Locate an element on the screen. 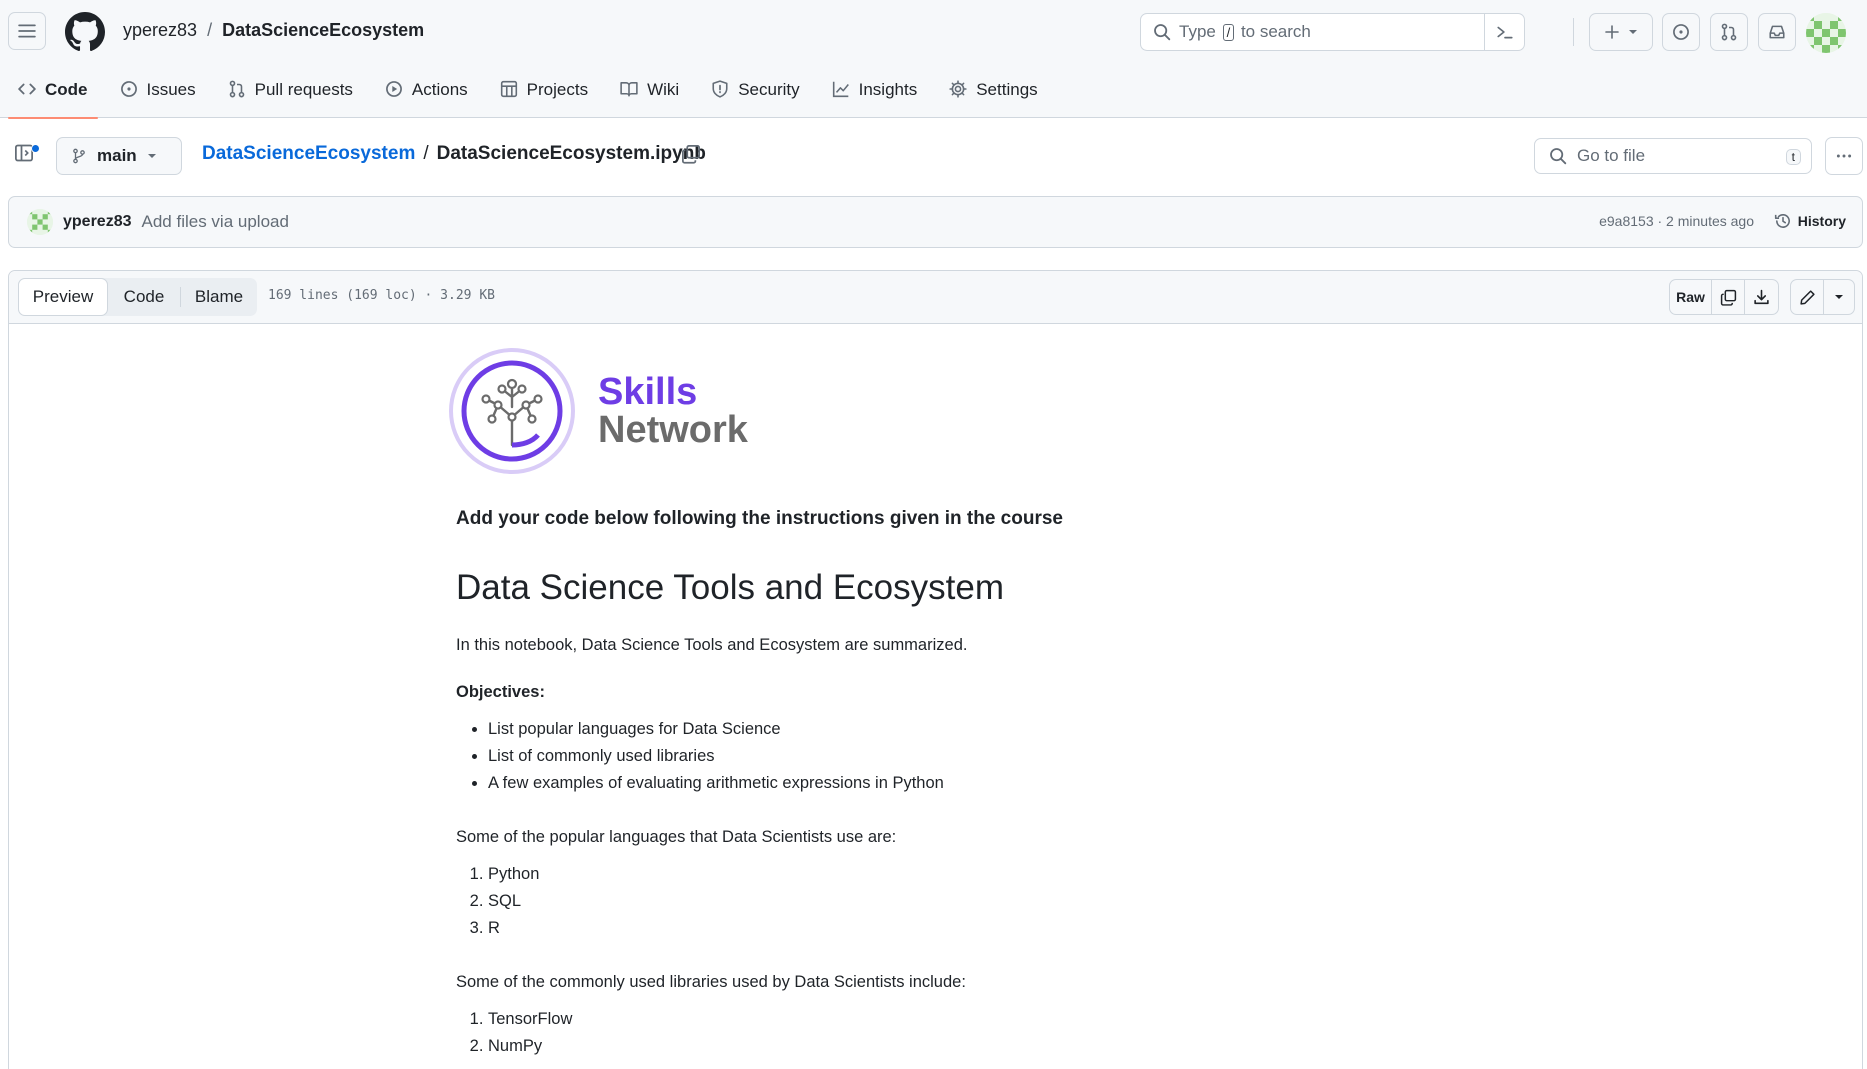 Image resolution: width=1867 pixels, height=1069 pixels. tab-projects: Projects is located at coordinates (544, 94).